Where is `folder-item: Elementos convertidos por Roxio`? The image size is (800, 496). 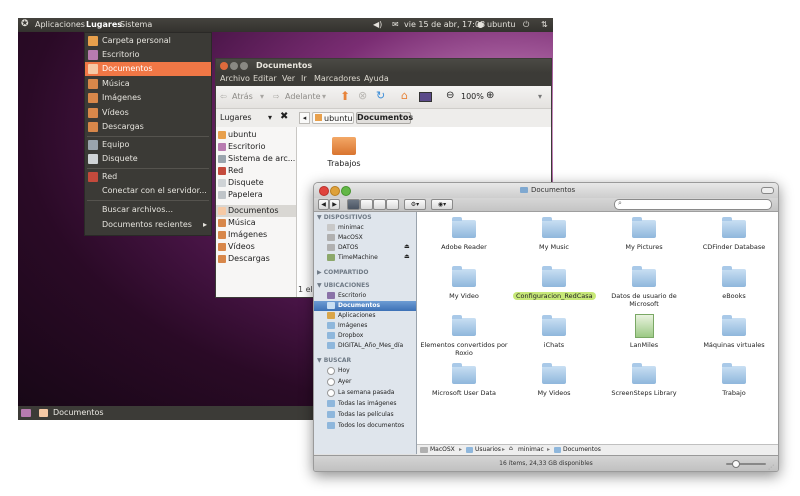
folder-item: Elementos convertidos por Roxio is located at coordinates (464, 337).